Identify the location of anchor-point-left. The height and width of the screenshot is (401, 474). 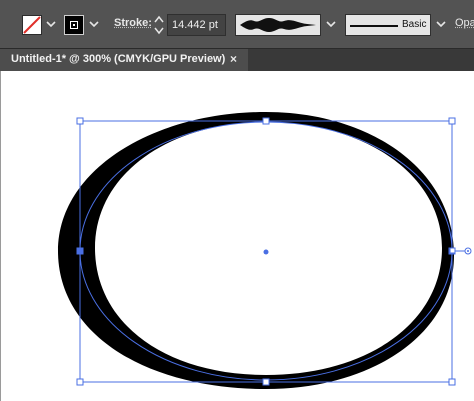
(80, 251).